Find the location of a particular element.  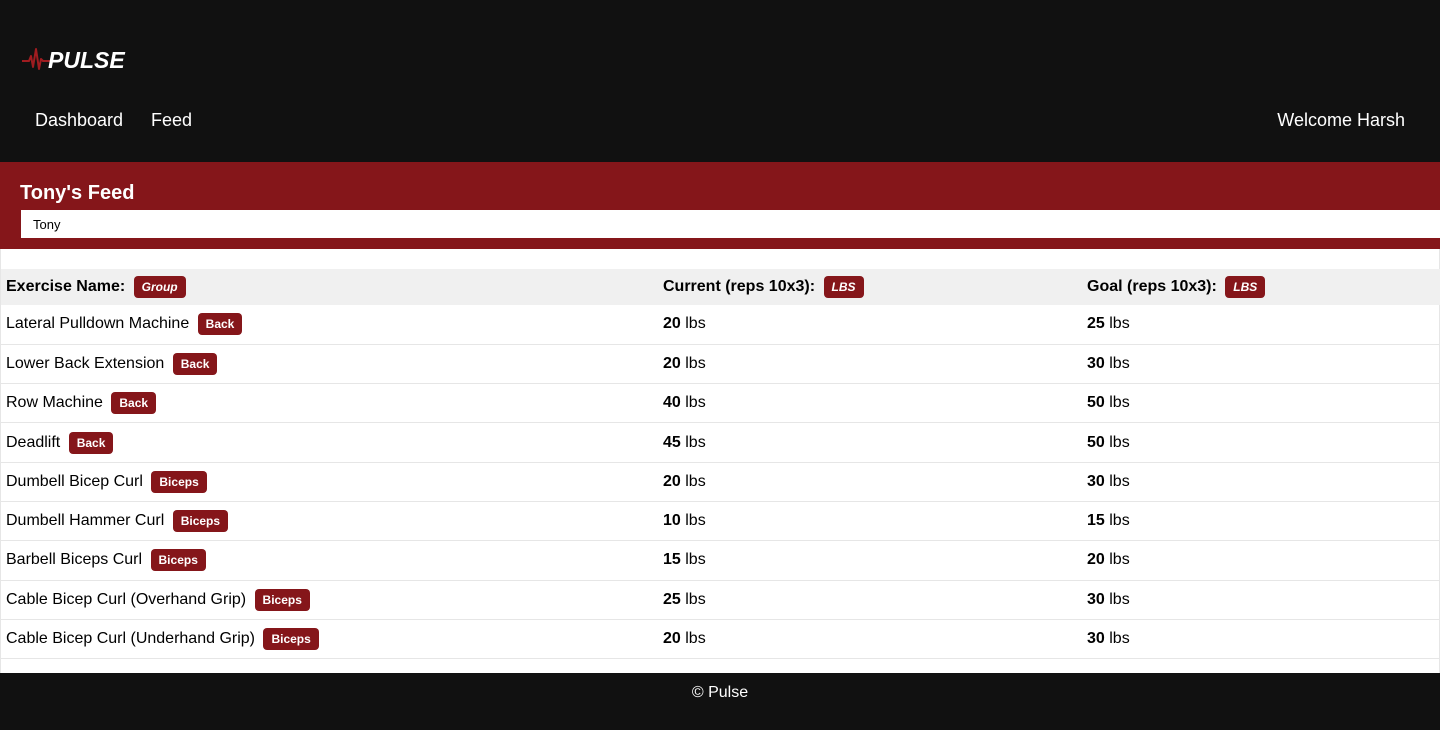

exercise-name: Cable Bicep Curl (Overhand Grip) is located at coordinates (126, 599).